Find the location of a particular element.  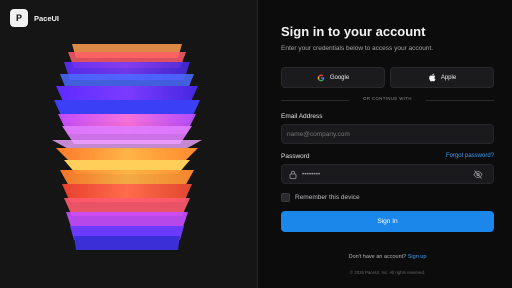

brand-logo: P PaceUI is located at coordinates (34, 18).